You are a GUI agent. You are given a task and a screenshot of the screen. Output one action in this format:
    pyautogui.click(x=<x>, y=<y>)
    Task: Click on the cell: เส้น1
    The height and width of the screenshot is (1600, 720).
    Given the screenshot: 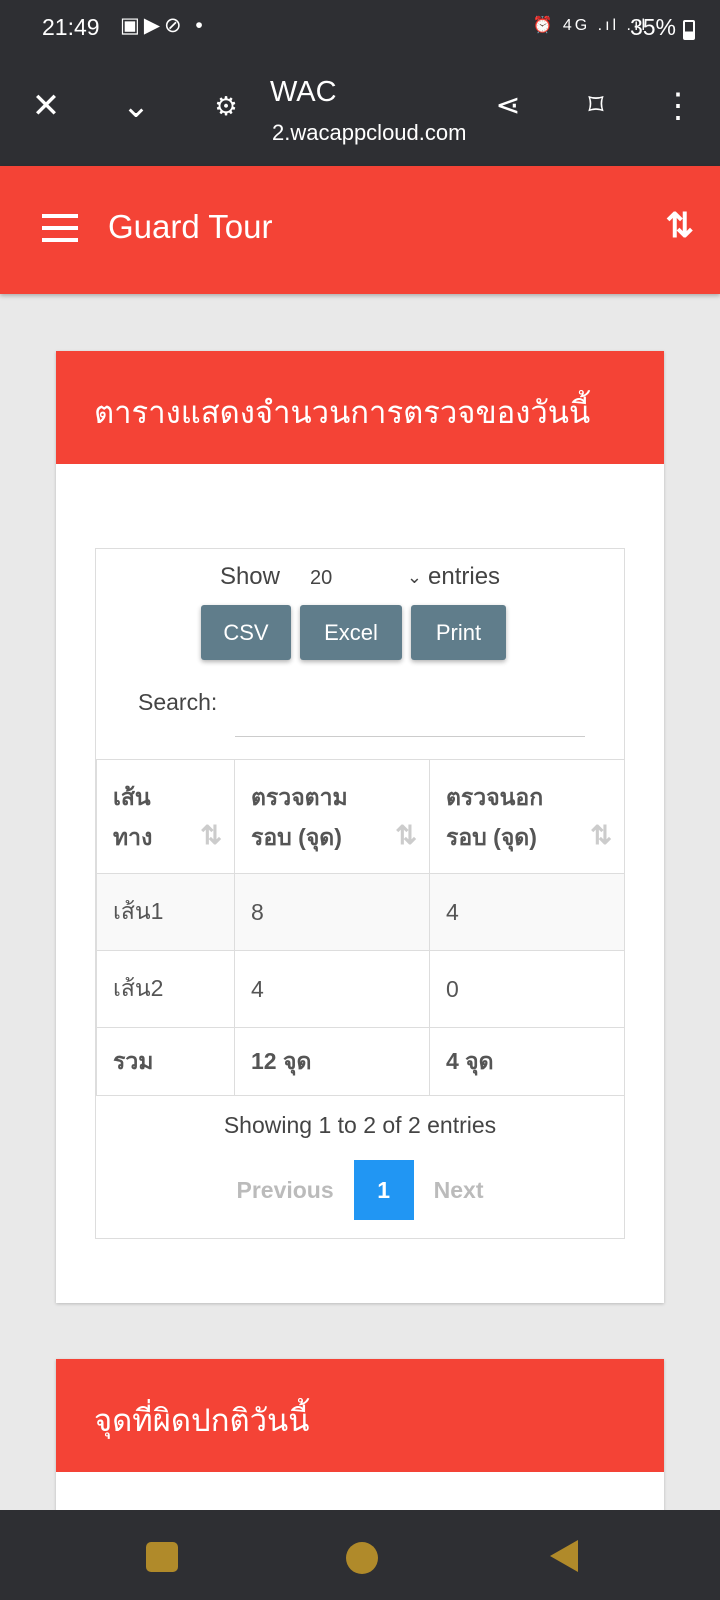 What is the action you would take?
    pyautogui.click(x=165, y=912)
    